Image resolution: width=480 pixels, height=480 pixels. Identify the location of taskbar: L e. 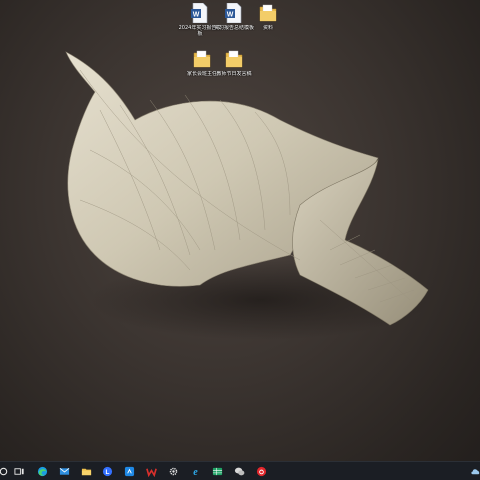
(240, 470).